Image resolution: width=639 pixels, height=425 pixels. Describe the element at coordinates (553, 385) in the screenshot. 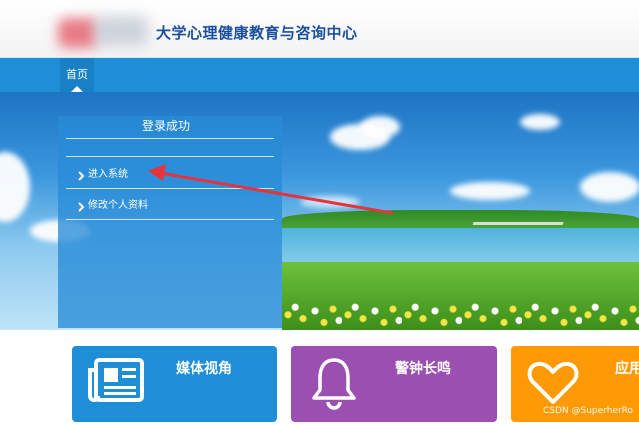

I see `heart-icon` at that location.